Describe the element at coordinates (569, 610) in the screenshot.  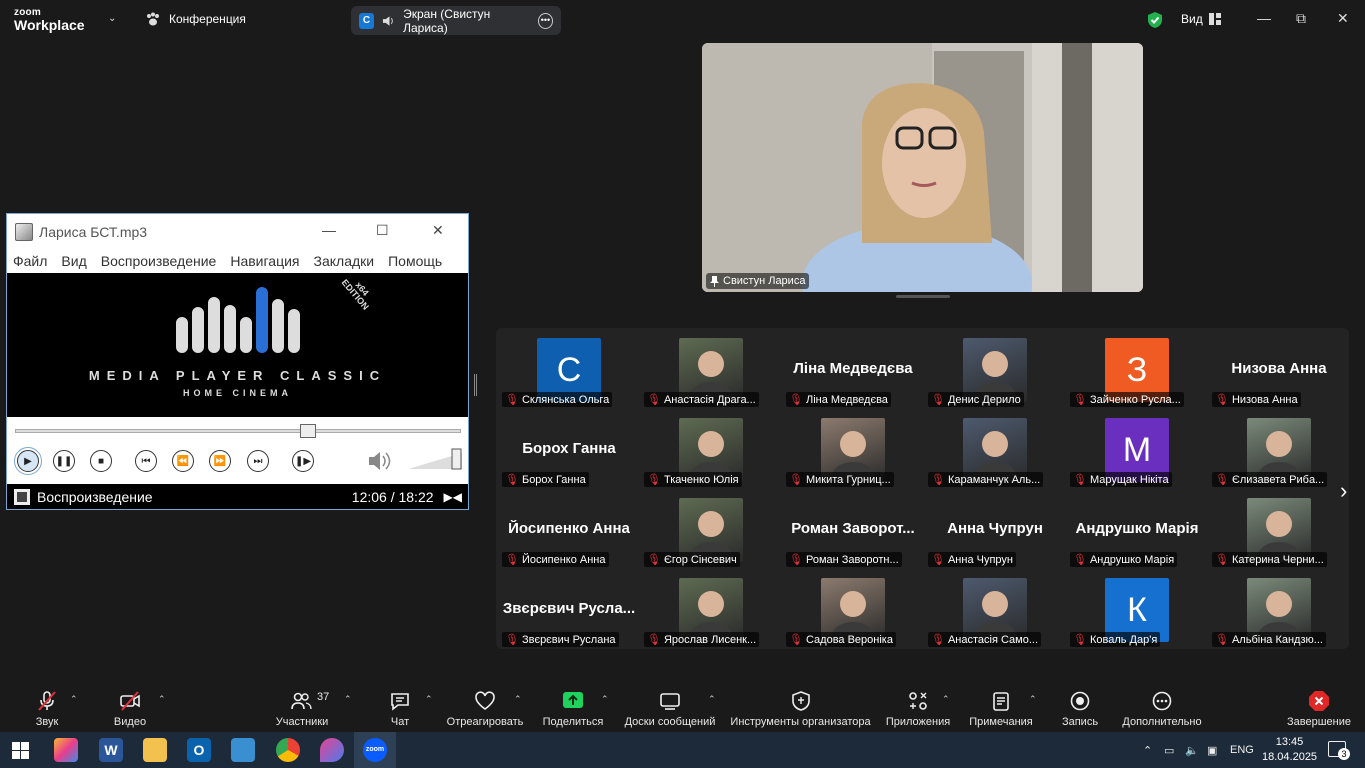
I see `participant-tile: Звєрєвич Русла... 🎙︎ Звєрєвич Руслана` at that location.